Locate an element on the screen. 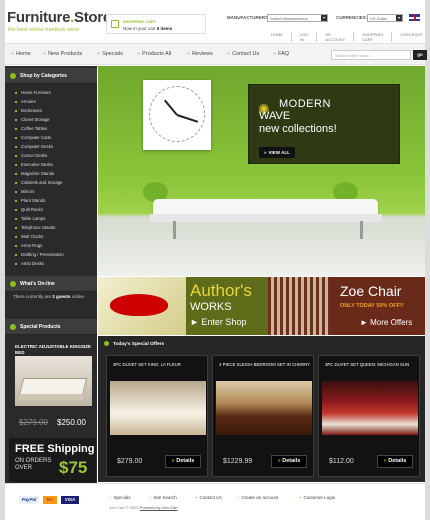  category-item: Magazine Stands is located at coordinates (34, 173).